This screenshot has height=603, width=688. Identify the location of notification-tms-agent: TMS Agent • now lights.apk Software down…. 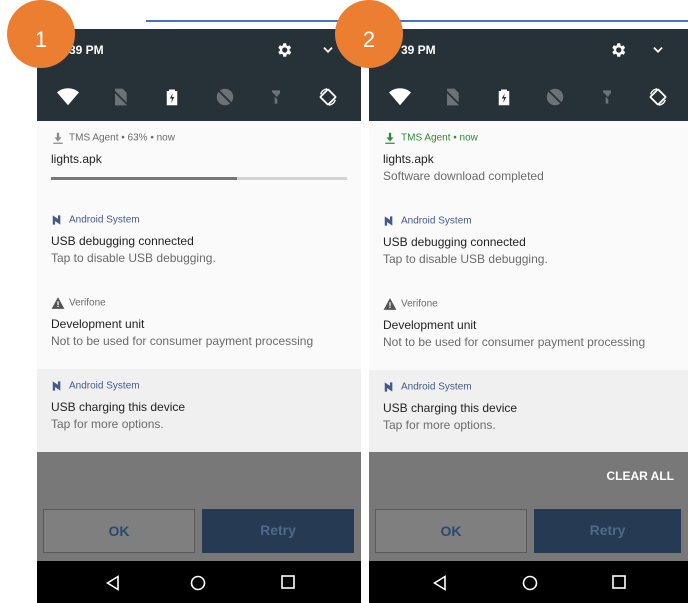
(528, 163).